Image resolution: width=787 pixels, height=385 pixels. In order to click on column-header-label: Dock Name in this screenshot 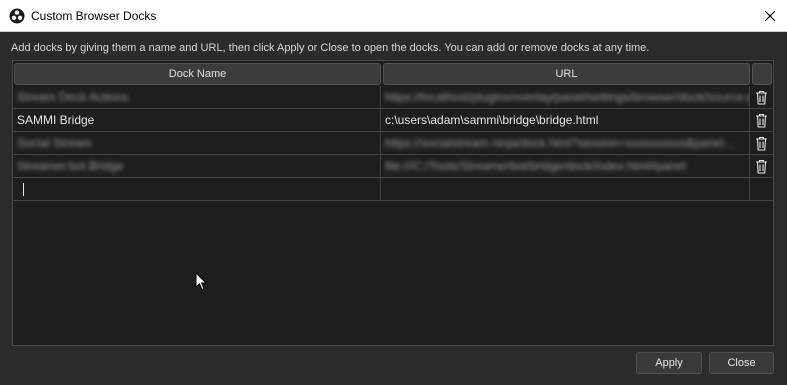, I will do `click(197, 74)`.